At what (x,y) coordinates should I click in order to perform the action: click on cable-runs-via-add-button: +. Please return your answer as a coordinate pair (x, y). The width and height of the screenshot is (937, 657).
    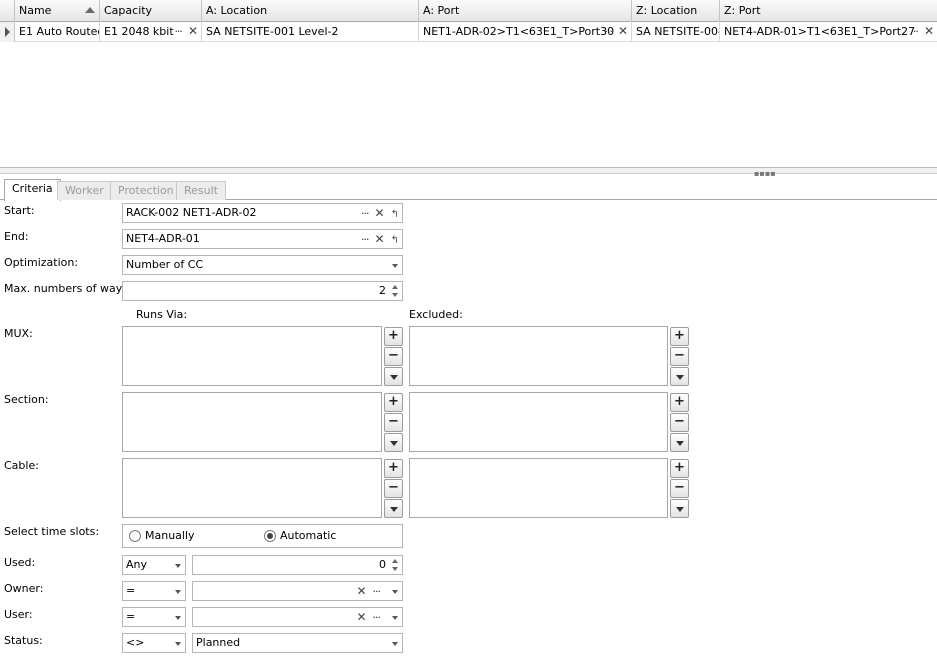
    Looking at the image, I should click on (393, 468).